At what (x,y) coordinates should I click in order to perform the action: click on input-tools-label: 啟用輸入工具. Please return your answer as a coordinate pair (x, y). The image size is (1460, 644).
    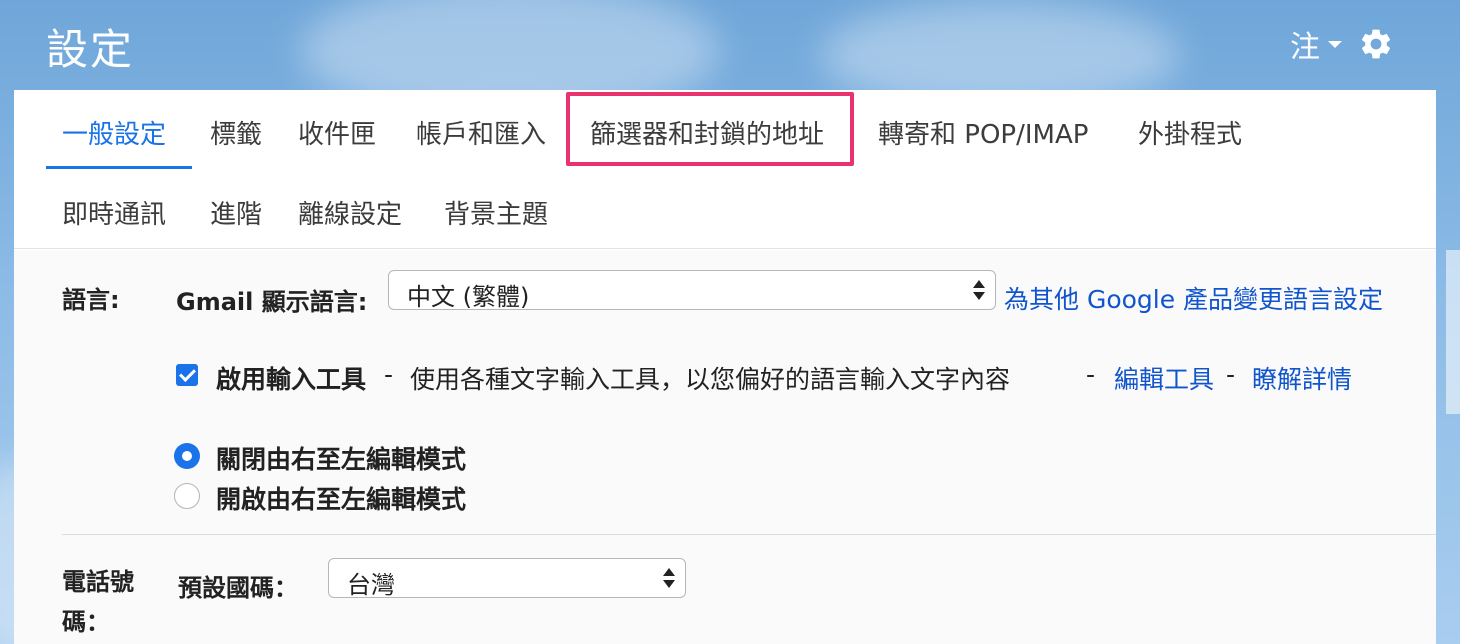
    Looking at the image, I should click on (291, 379).